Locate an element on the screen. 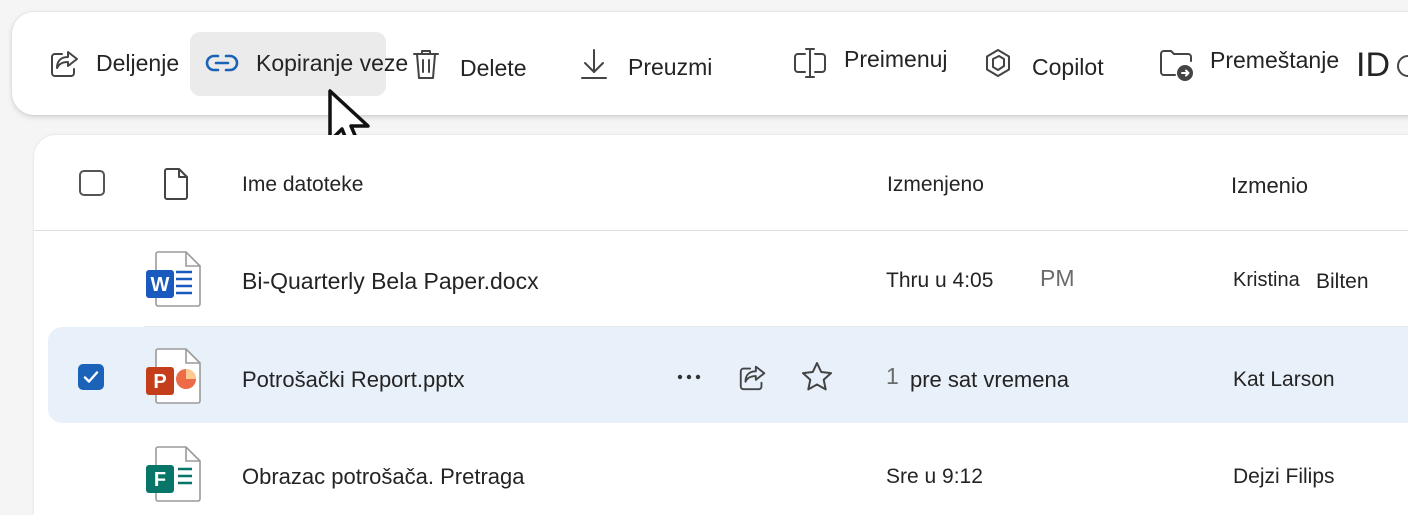 The image size is (1408, 515). copilot-icon is located at coordinates (998, 64).